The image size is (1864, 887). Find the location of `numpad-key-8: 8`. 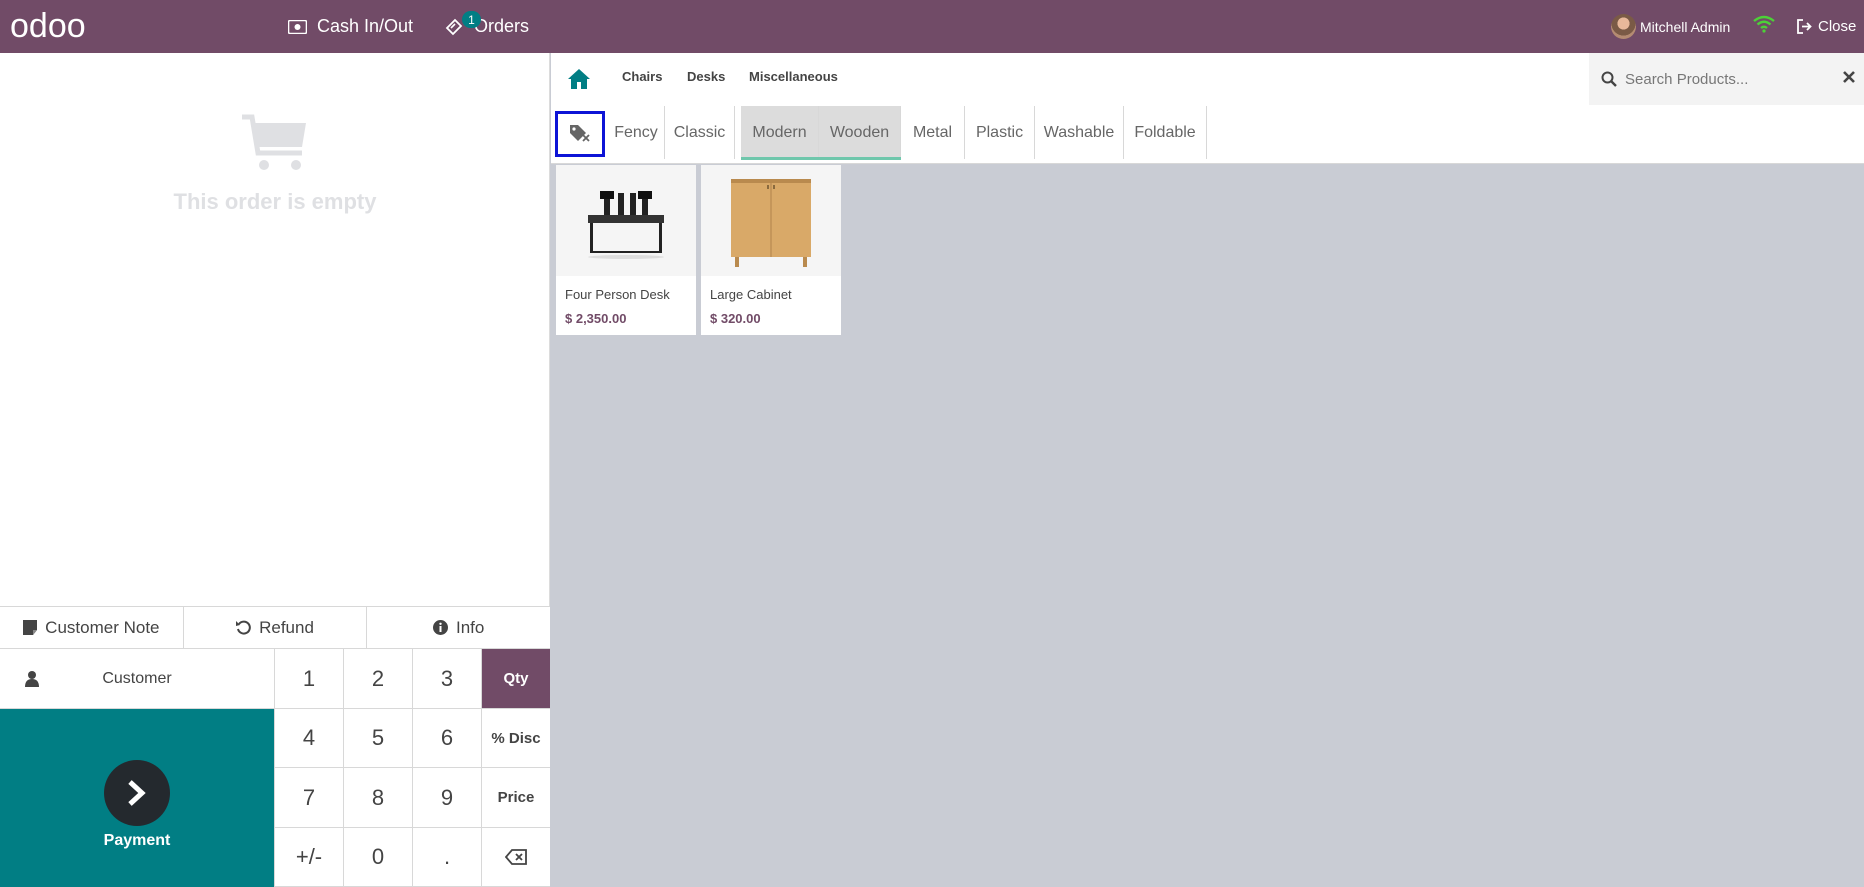

numpad-key-8: 8 is located at coordinates (377, 798).